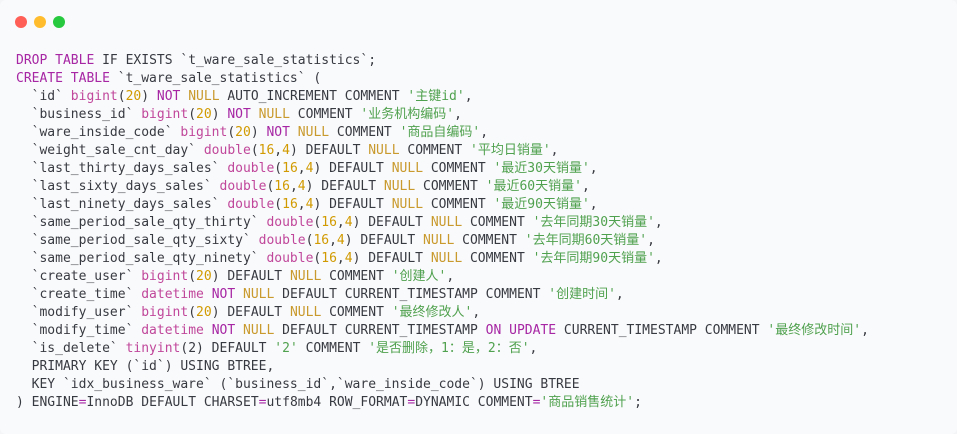  I want to click on code-token: ) ENGINE, so click(47, 402).